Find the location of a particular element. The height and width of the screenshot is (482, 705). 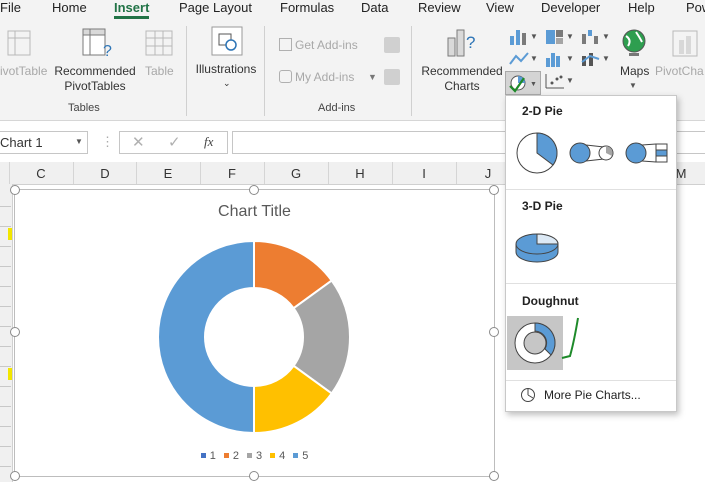

tab-file: File is located at coordinates (10, 9).